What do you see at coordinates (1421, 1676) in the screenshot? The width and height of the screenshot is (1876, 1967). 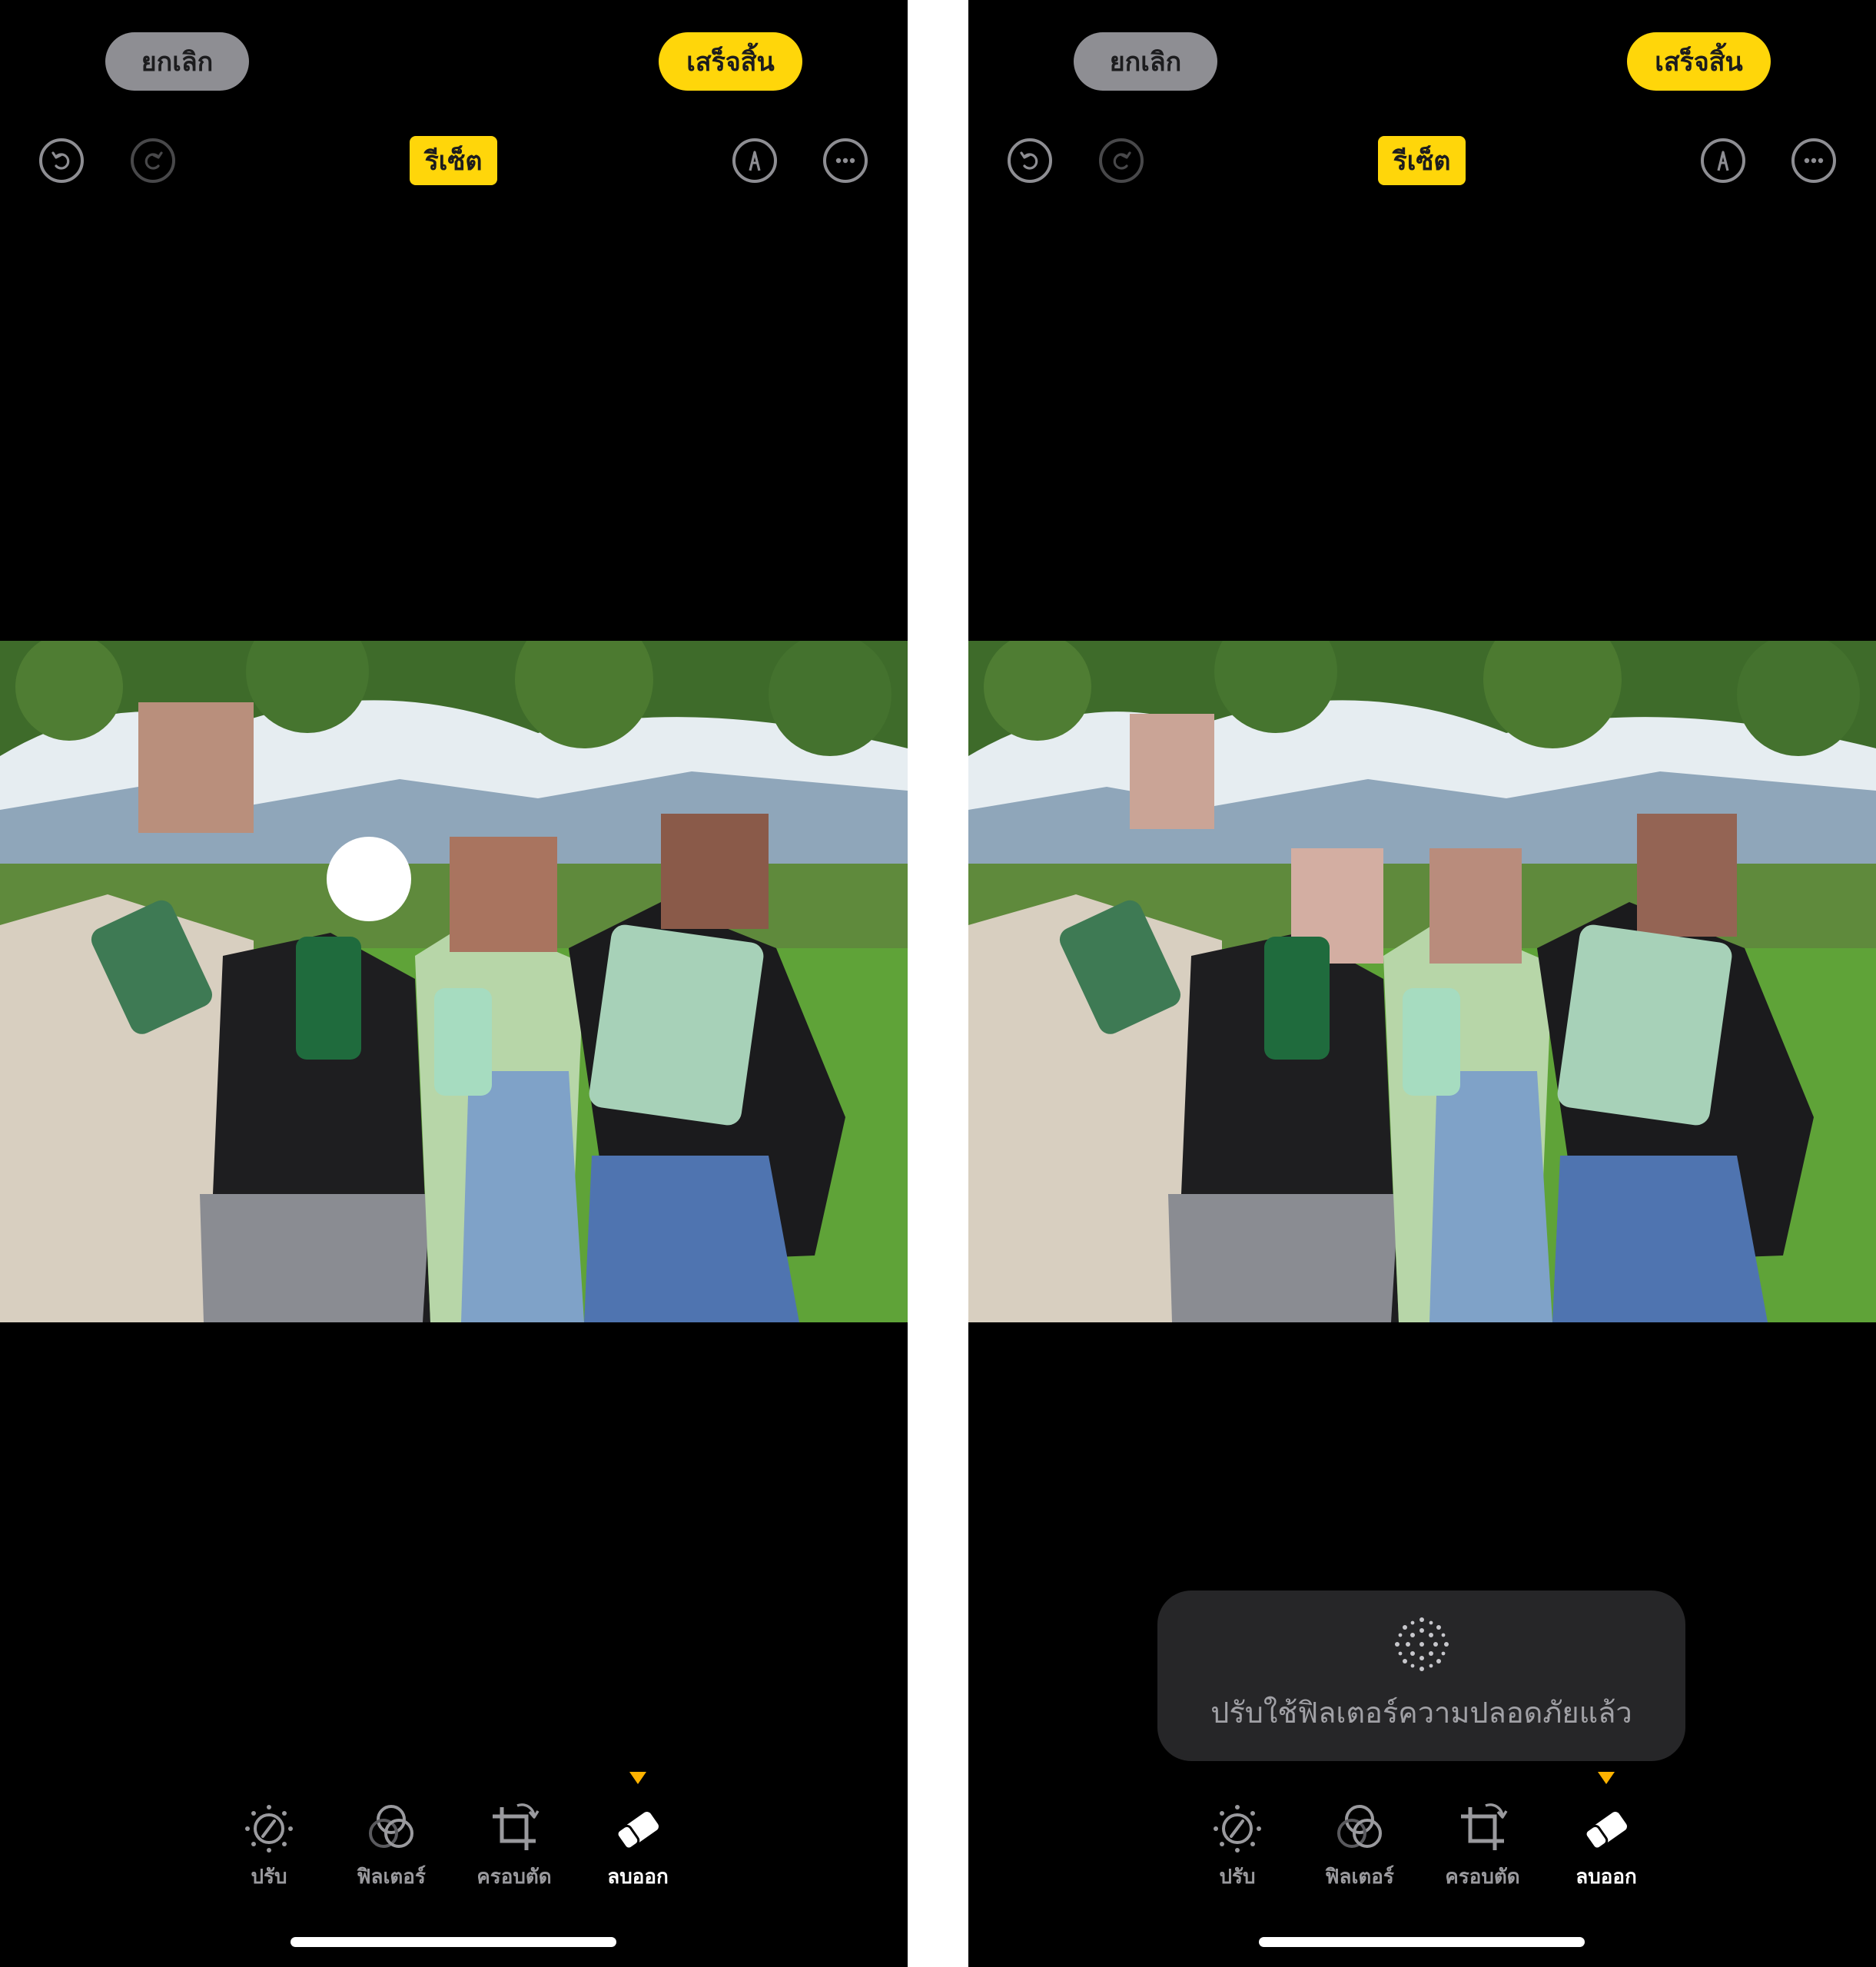 I see `safety-filter-toast: ปรับใช้ฟิลเตอร์ความปลอดภัยแล้ว` at bounding box center [1421, 1676].